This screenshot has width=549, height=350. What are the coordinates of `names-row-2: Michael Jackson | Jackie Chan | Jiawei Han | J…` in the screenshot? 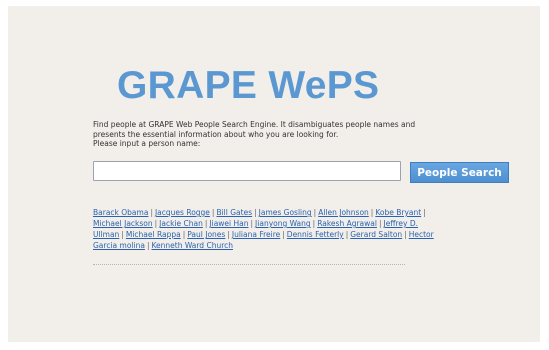 It's located at (273, 223).